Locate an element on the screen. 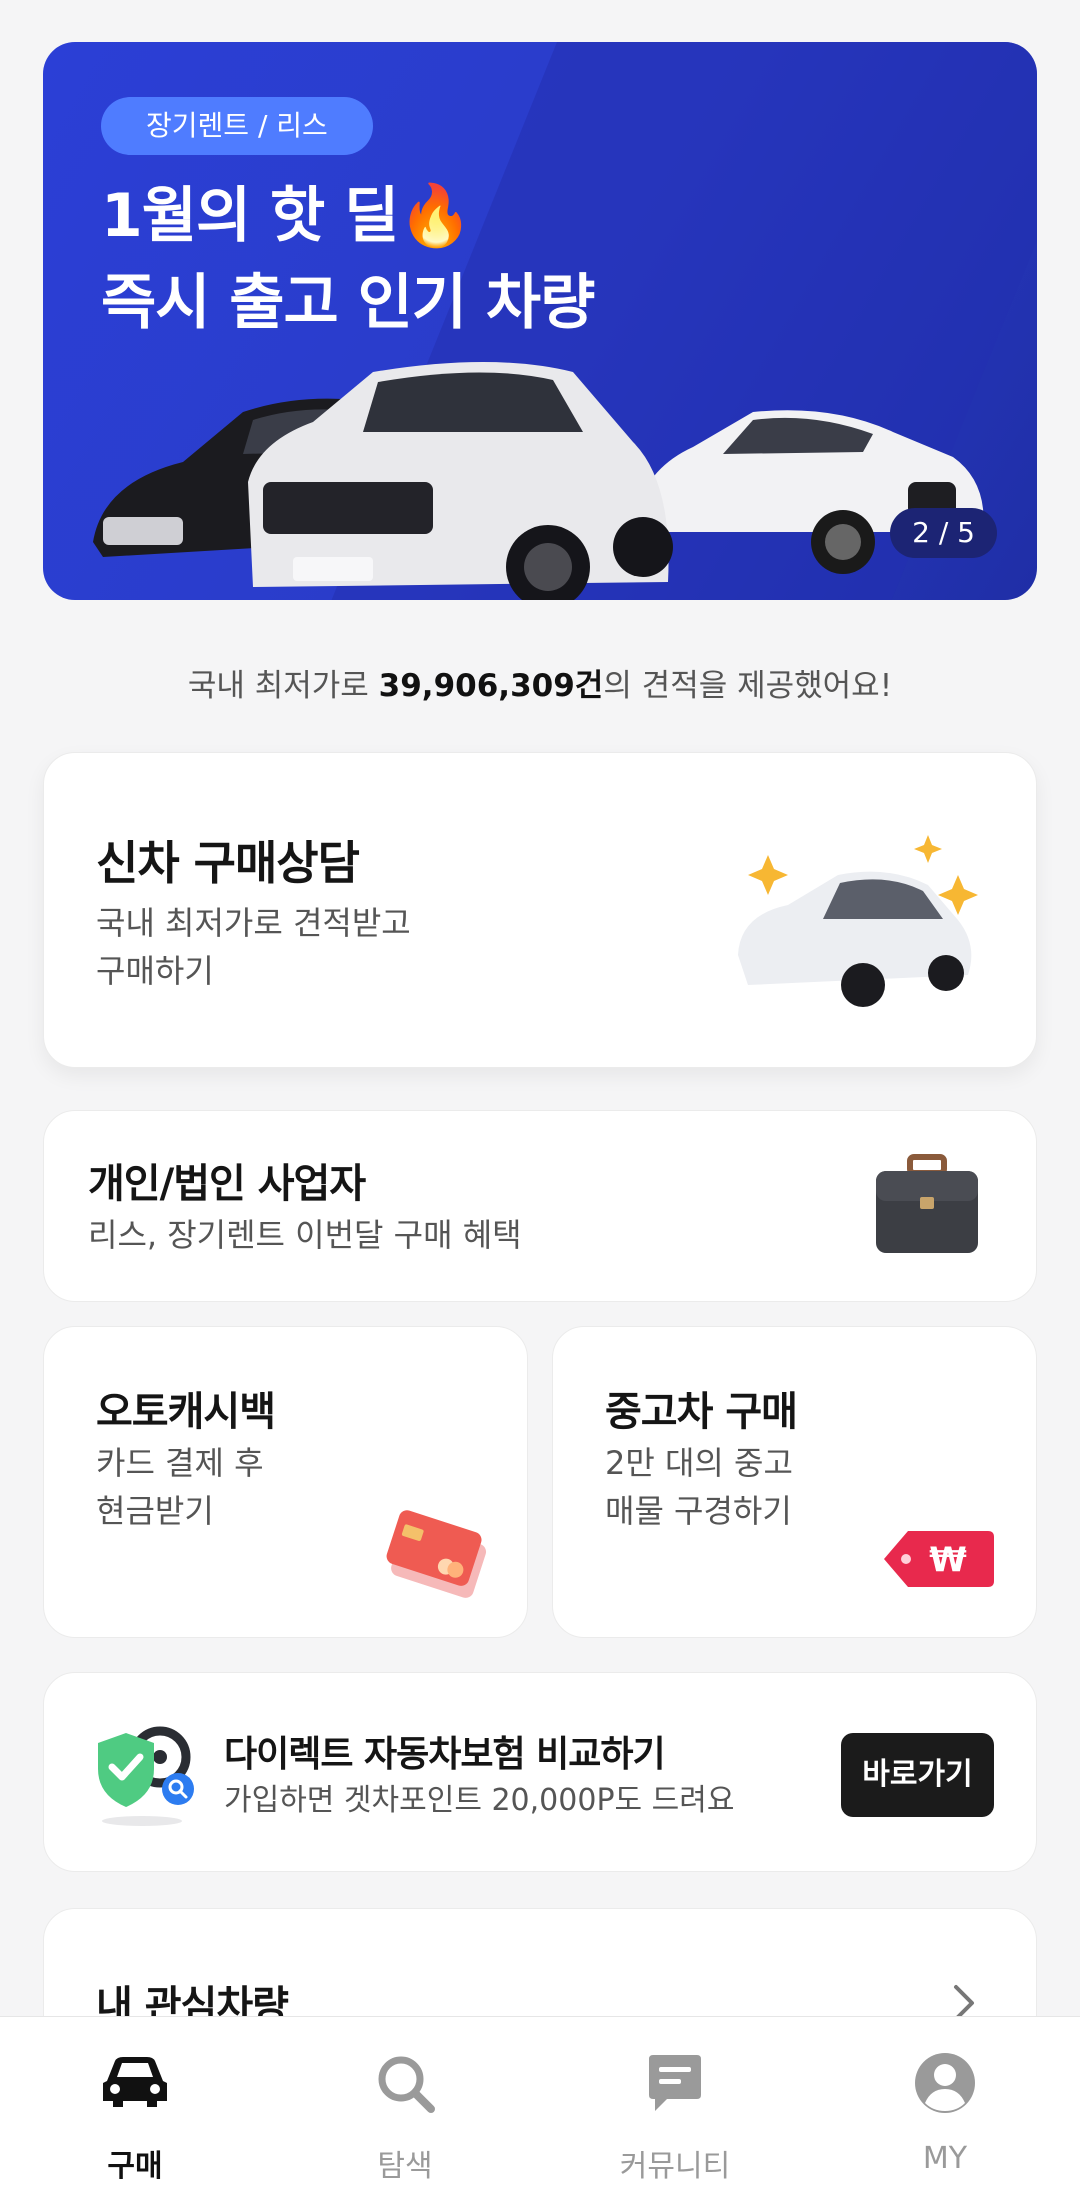 This screenshot has height=2200, width=1080. cashback-title: 오토캐시백 is located at coordinates (186, 1412).